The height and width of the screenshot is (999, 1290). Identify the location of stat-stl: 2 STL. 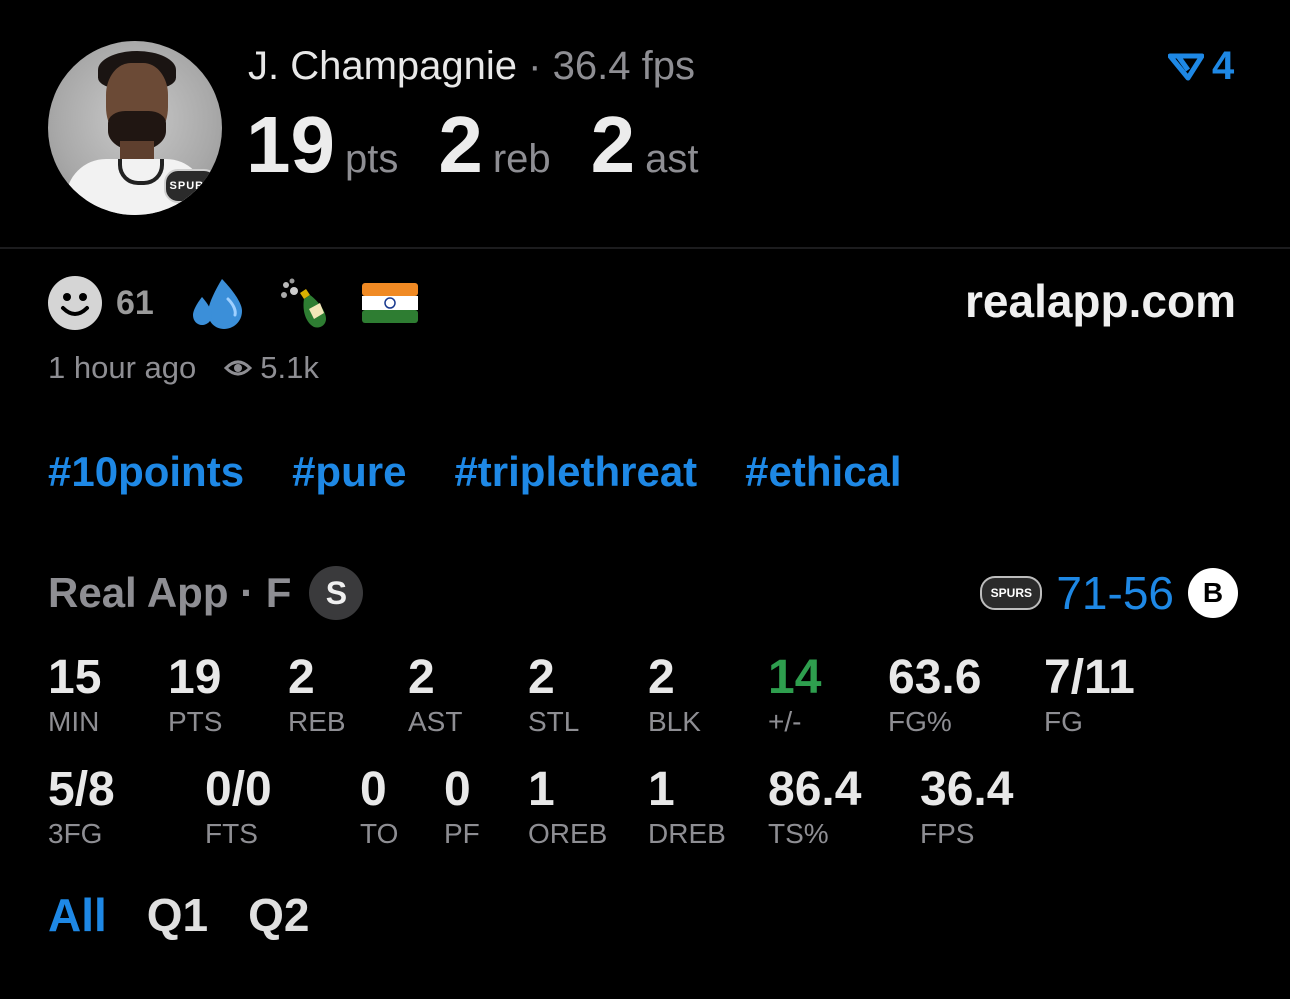
(553, 695).